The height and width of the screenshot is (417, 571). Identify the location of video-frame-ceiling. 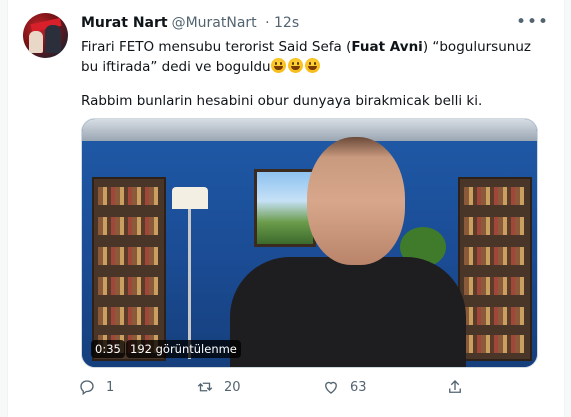
(309, 130).